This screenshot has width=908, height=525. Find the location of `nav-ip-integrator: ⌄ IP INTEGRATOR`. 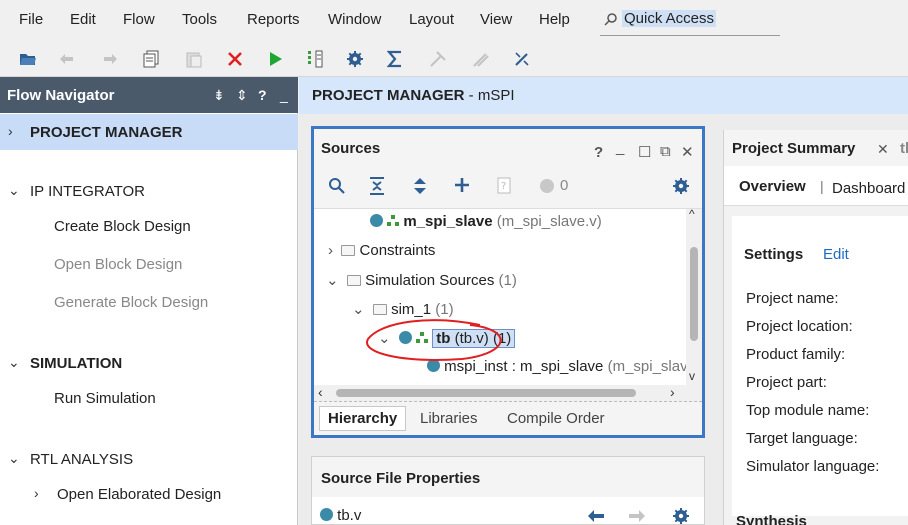

nav-ip-integrator: ⌄ IP INTEGRATOR is located at coordinates (149, 191).